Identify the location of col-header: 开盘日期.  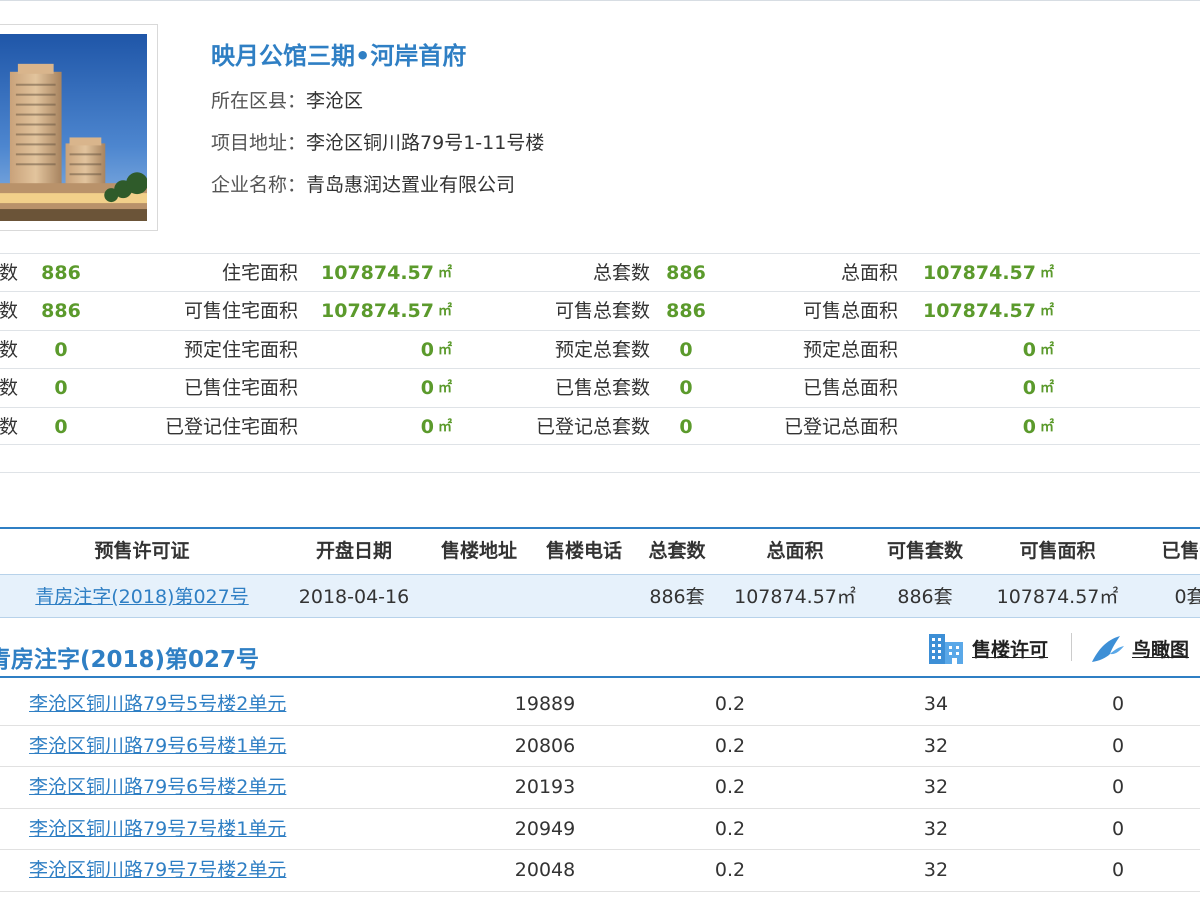
(353, 551).